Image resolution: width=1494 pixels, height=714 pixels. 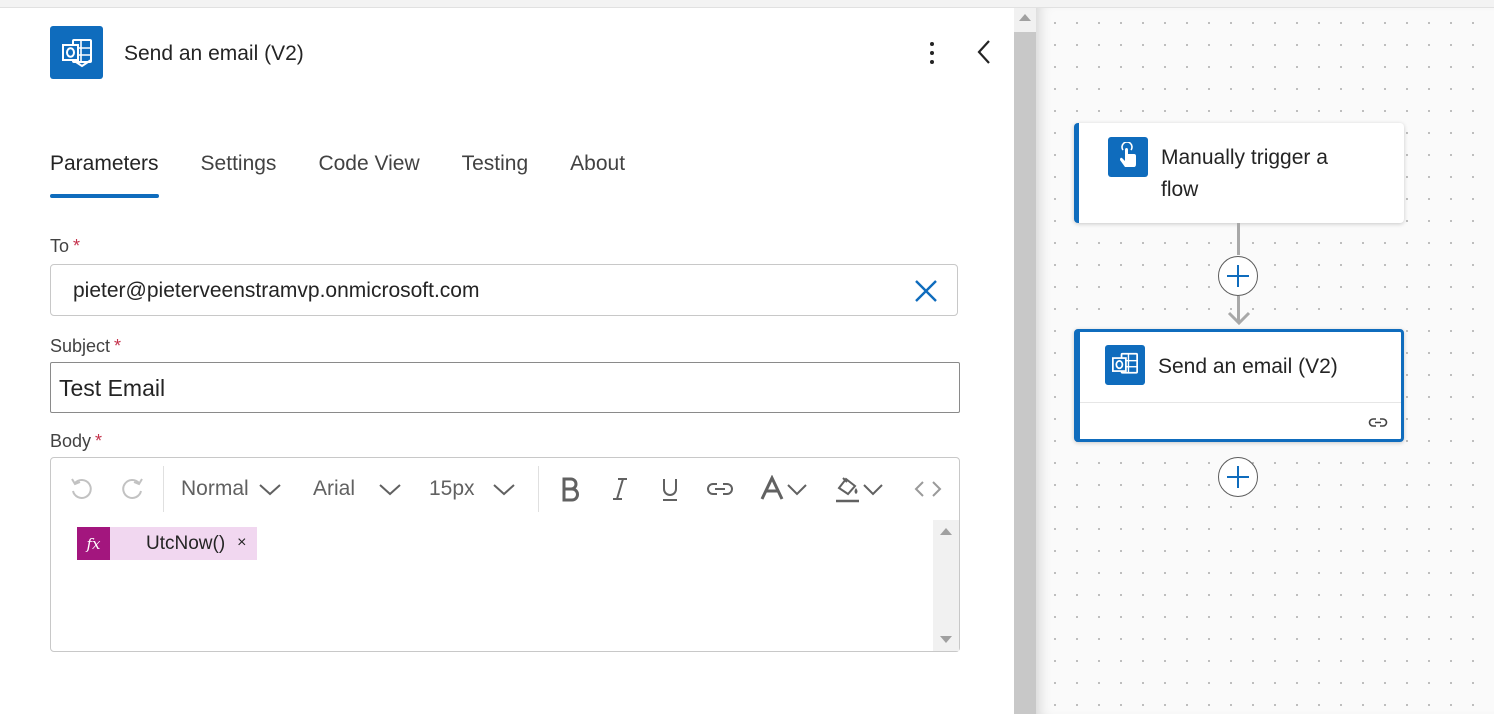 I want to click on font-color-dropdown, so click(x=784, y=489).